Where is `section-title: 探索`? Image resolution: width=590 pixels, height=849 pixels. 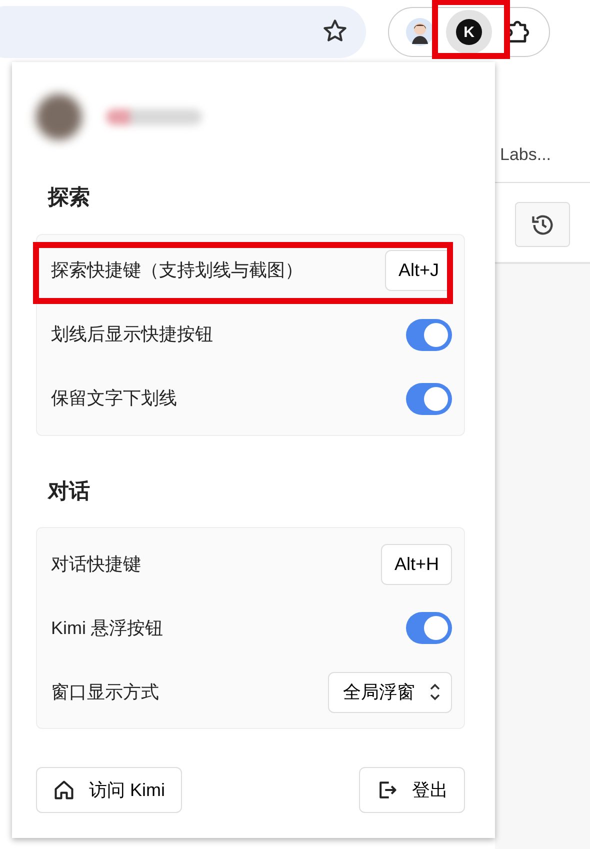
section-title: 探索 is located at coordinates (69, 198).